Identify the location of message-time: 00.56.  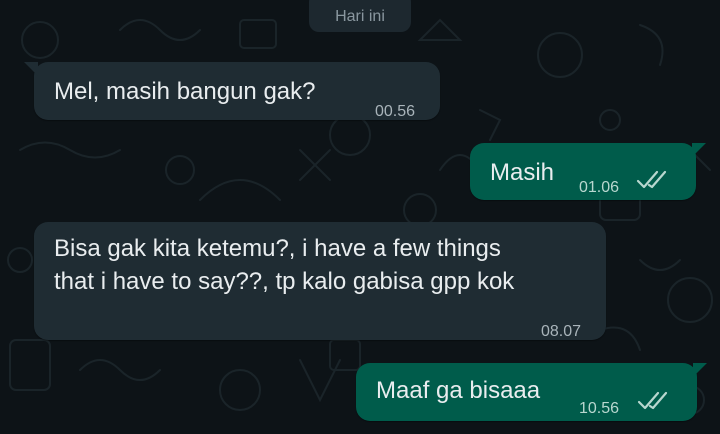
(395, 111).